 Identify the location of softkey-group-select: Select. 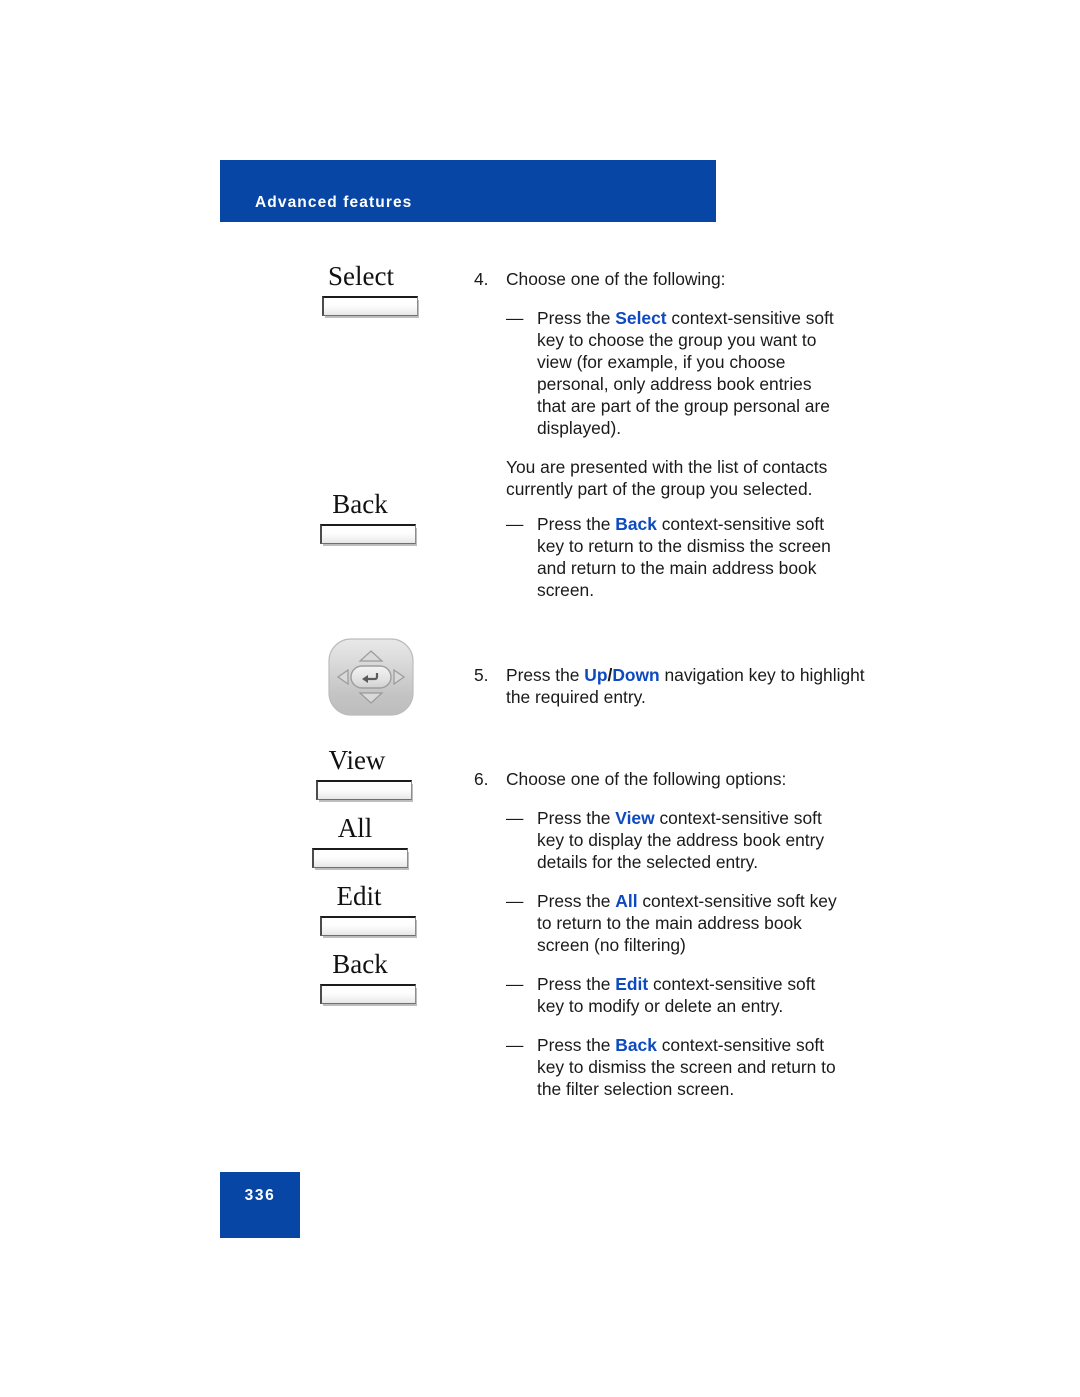
(355, 289).